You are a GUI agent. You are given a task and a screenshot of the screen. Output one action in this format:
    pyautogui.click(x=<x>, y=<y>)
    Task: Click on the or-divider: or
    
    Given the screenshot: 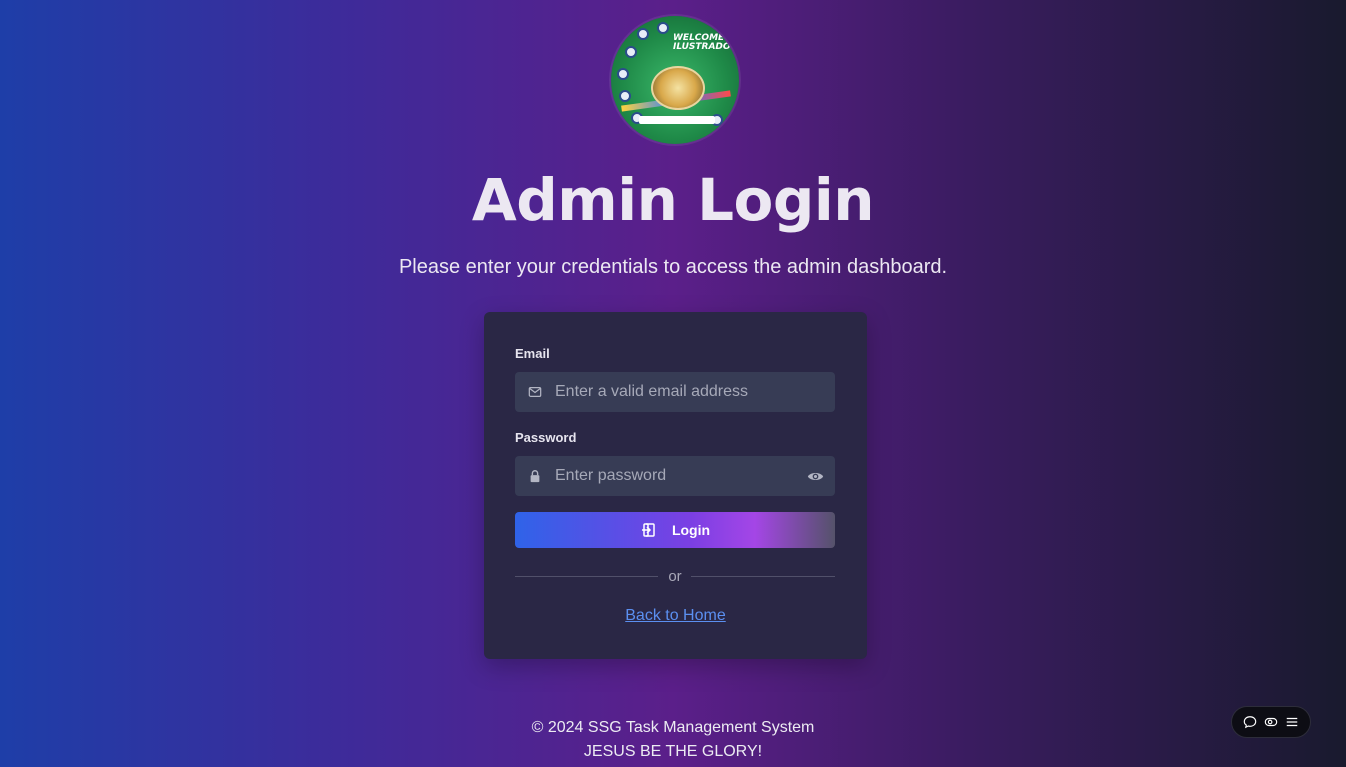 What is the action you would take?
    pyautogui.click(x=675, y=576)
    